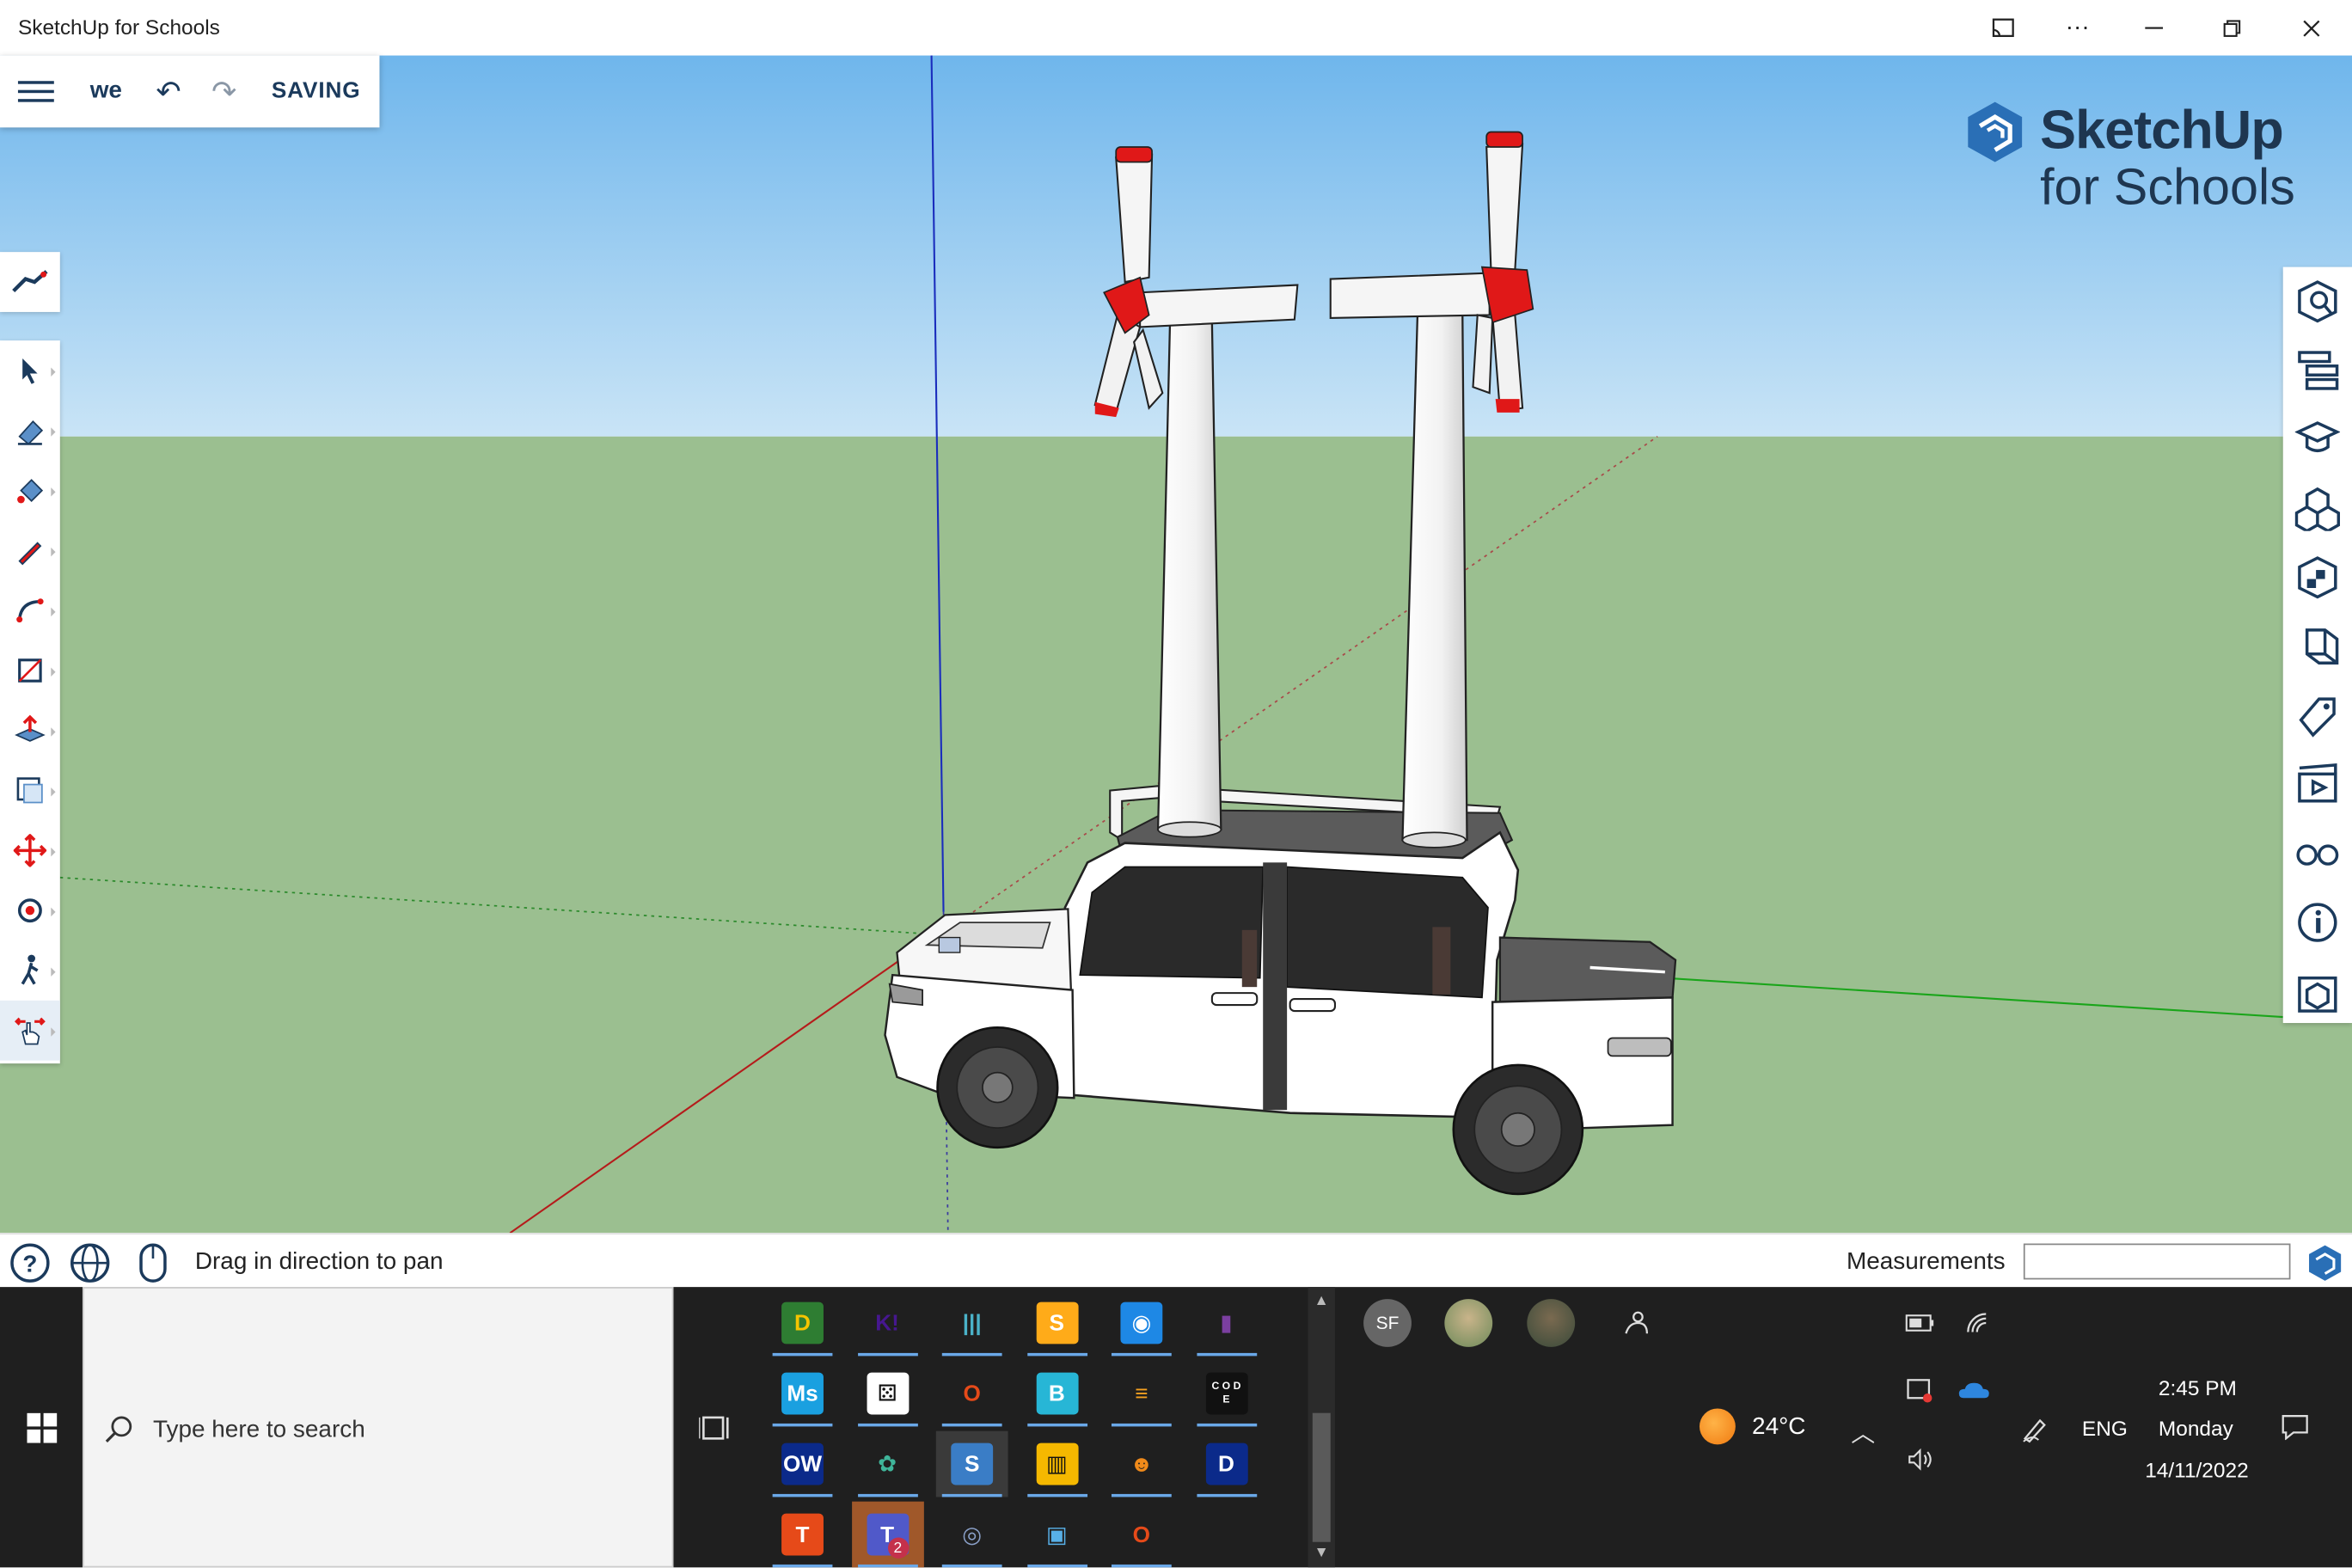 The image size is (2352, 1568). Describe the element at coordinates (2317, 922) in the screenshot. I see `model-info-icon` at that location.